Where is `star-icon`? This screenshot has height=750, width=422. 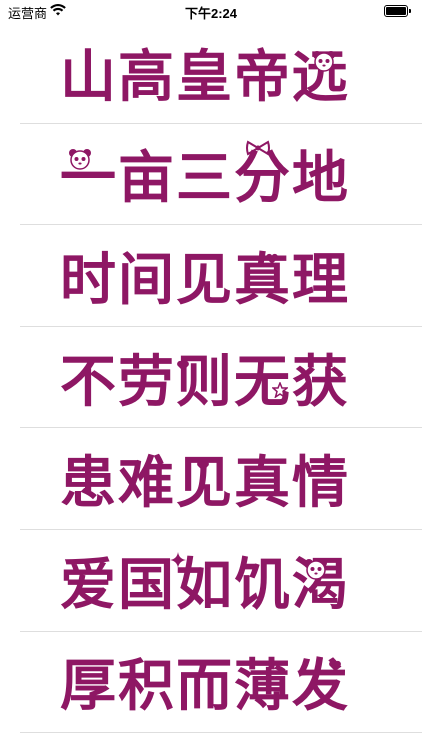
star-icon is located at coordinates (280, 390).